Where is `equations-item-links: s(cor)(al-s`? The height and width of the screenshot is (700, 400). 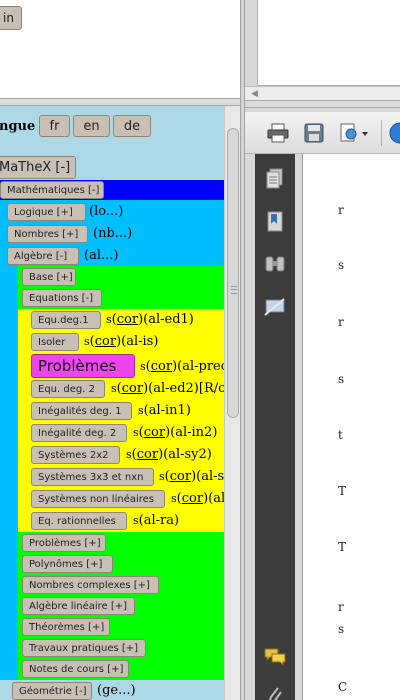 equations-item-links: s(cor)(al-s is located at coordinates (192, 476).